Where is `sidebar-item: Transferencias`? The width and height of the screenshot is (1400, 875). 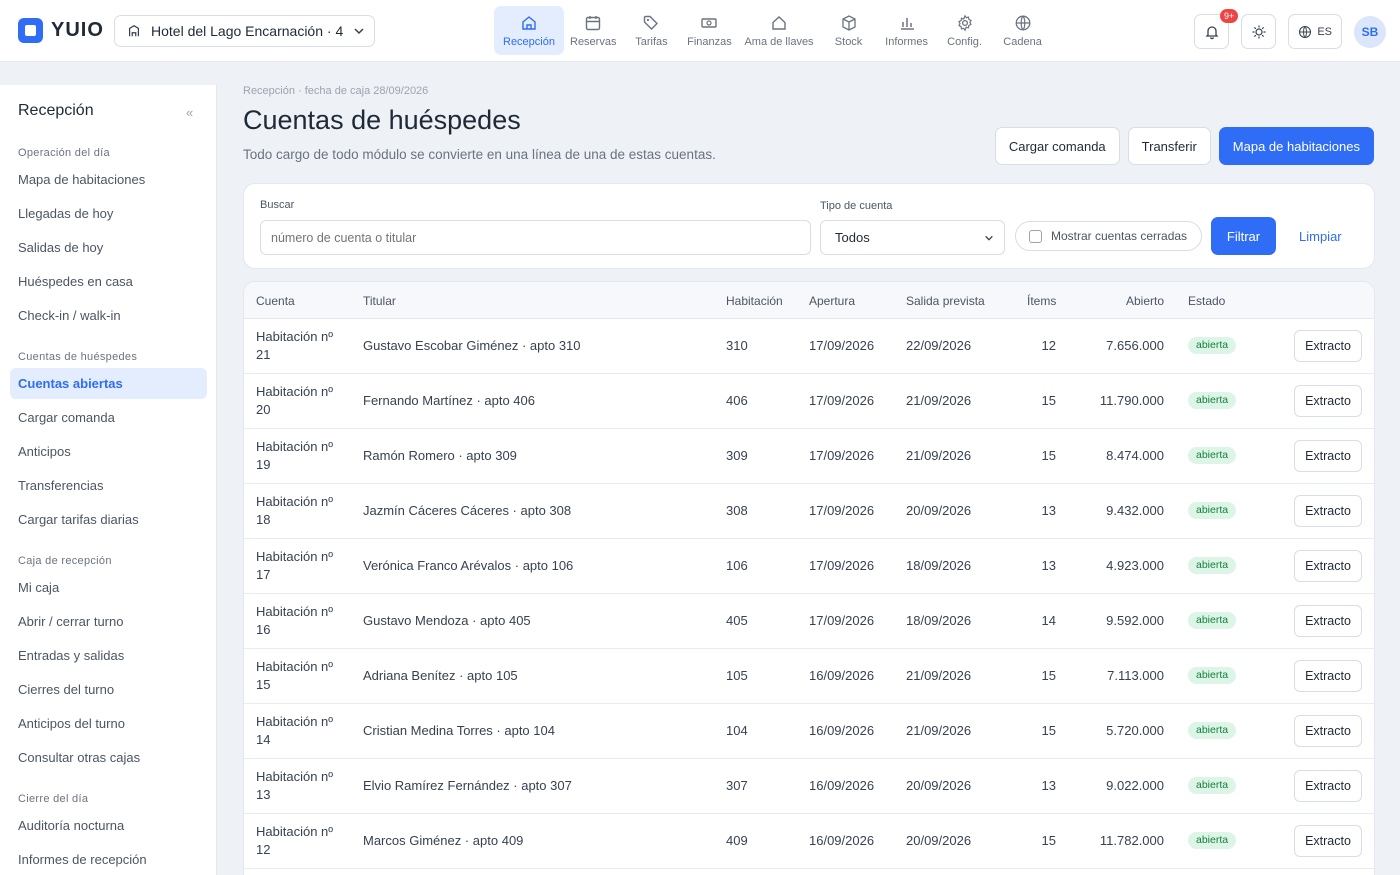 sidebar-item: Transferencias is located at coordinates (108, 485).